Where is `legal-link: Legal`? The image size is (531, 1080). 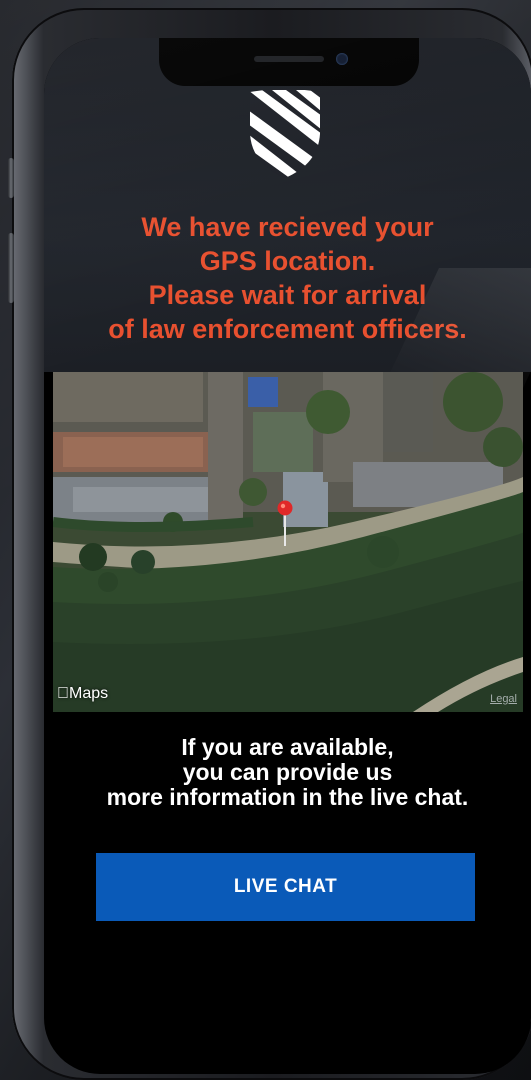 legal-link: Legal is located at coordinates (503, 699).